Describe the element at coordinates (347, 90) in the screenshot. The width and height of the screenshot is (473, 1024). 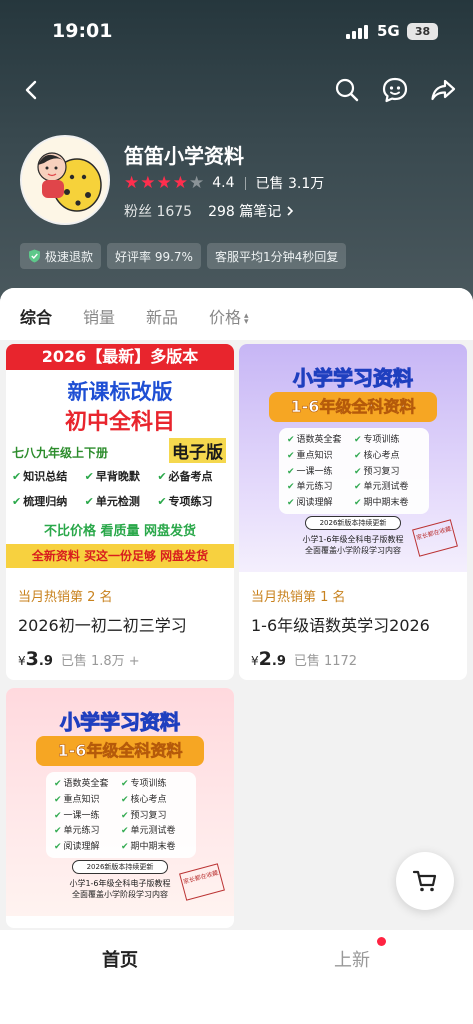
I see `search-icon` at that location.